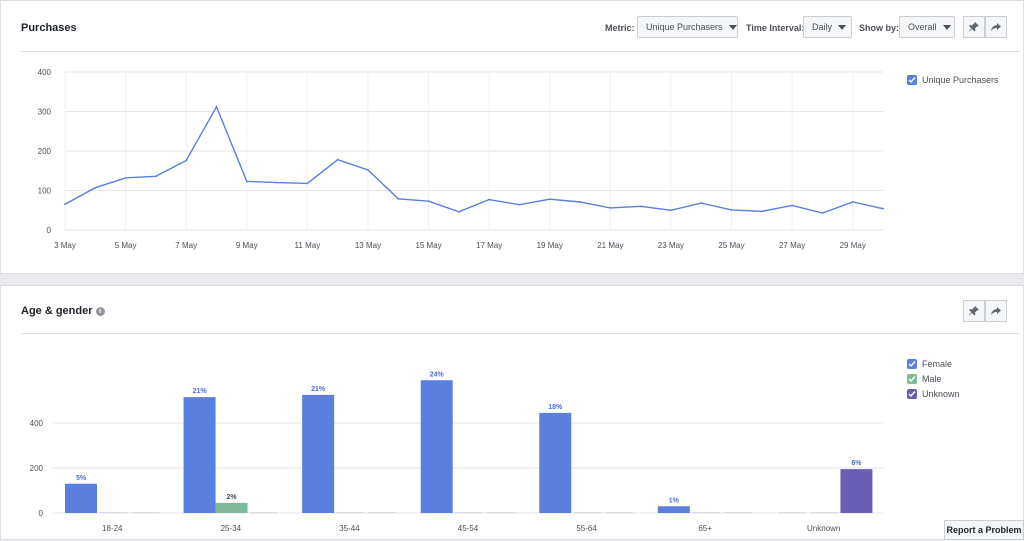 This screenshot has height=541, width=1024. I want to click on legend-item-male: Male, so click(933, 378).